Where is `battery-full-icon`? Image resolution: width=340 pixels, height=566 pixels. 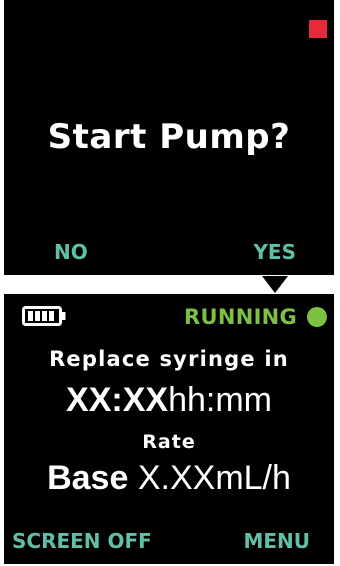
battery-full-icon is located at coordinates (44, 316).